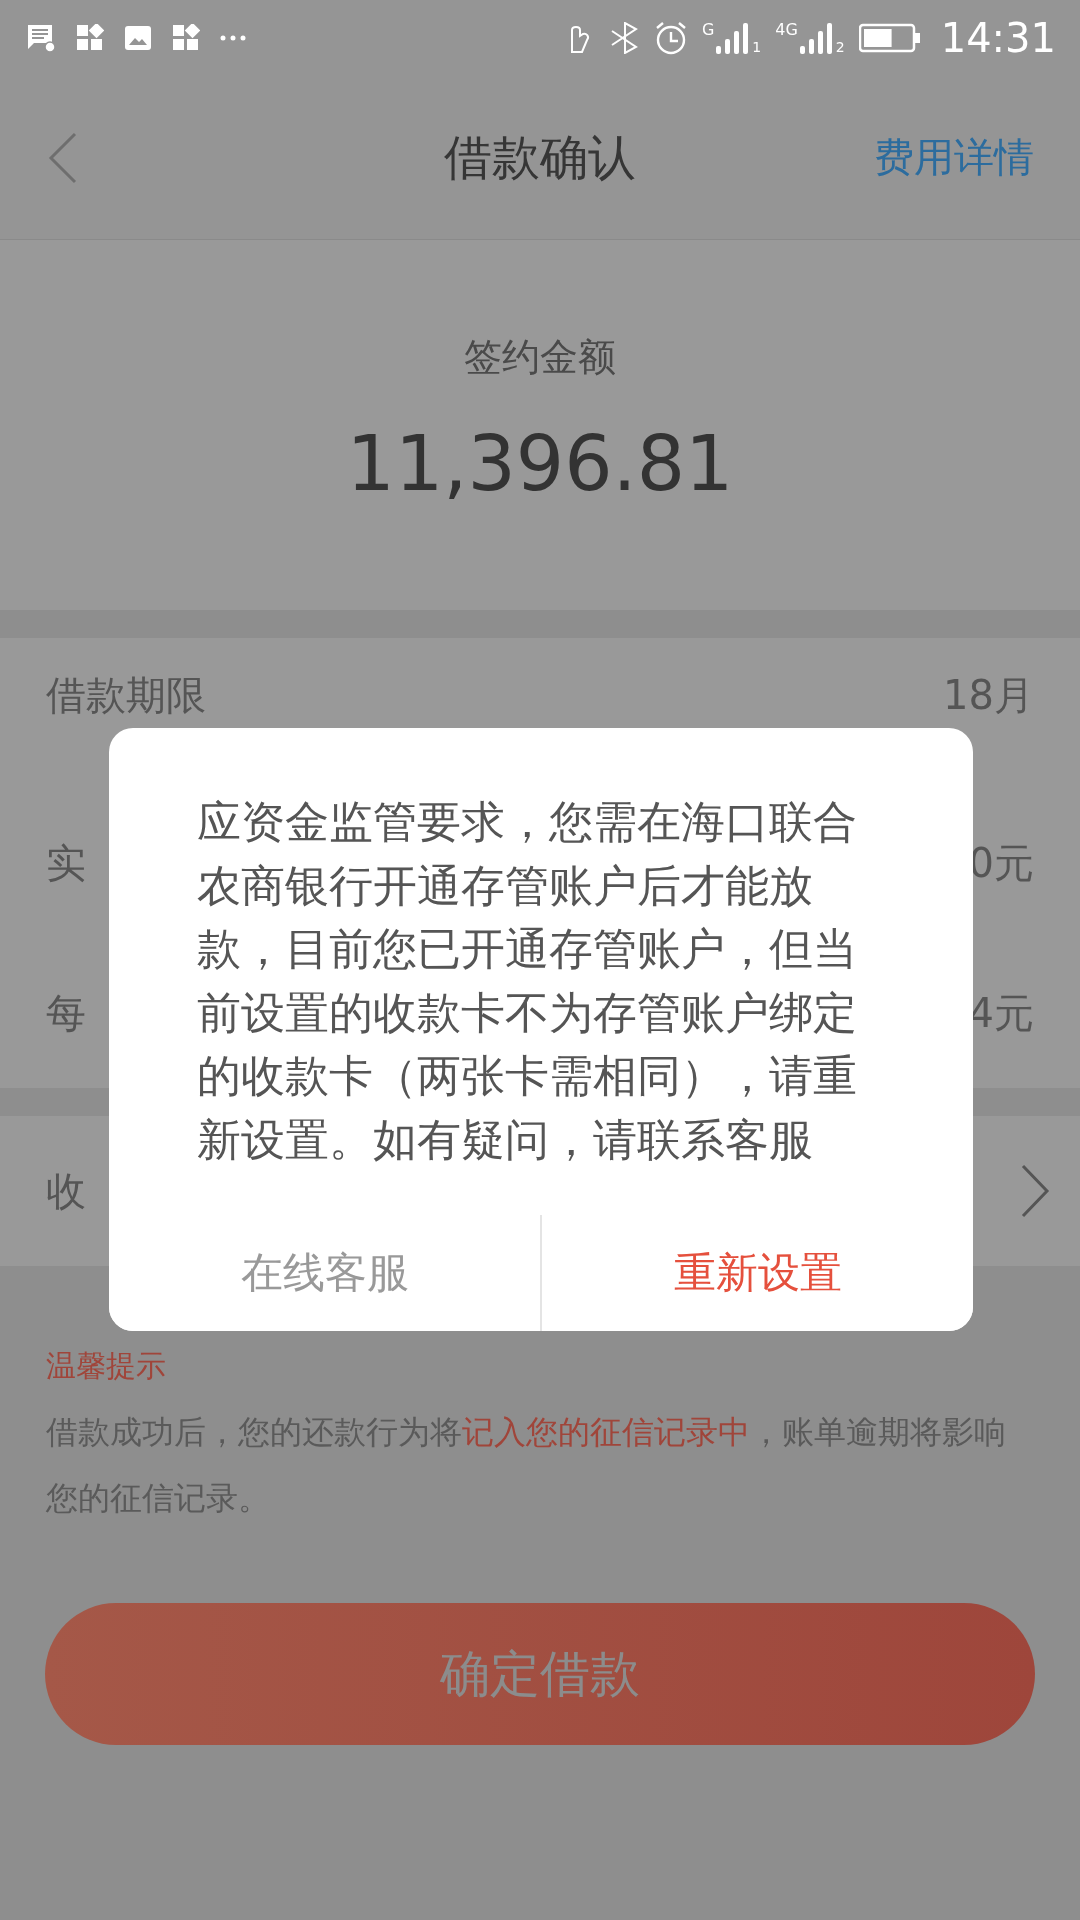 This screenshot has width=1080, height=1920. Describe the element at coordinates (540, 463) in the screenshot. I see `amount-value: 11,396.81` at that location.